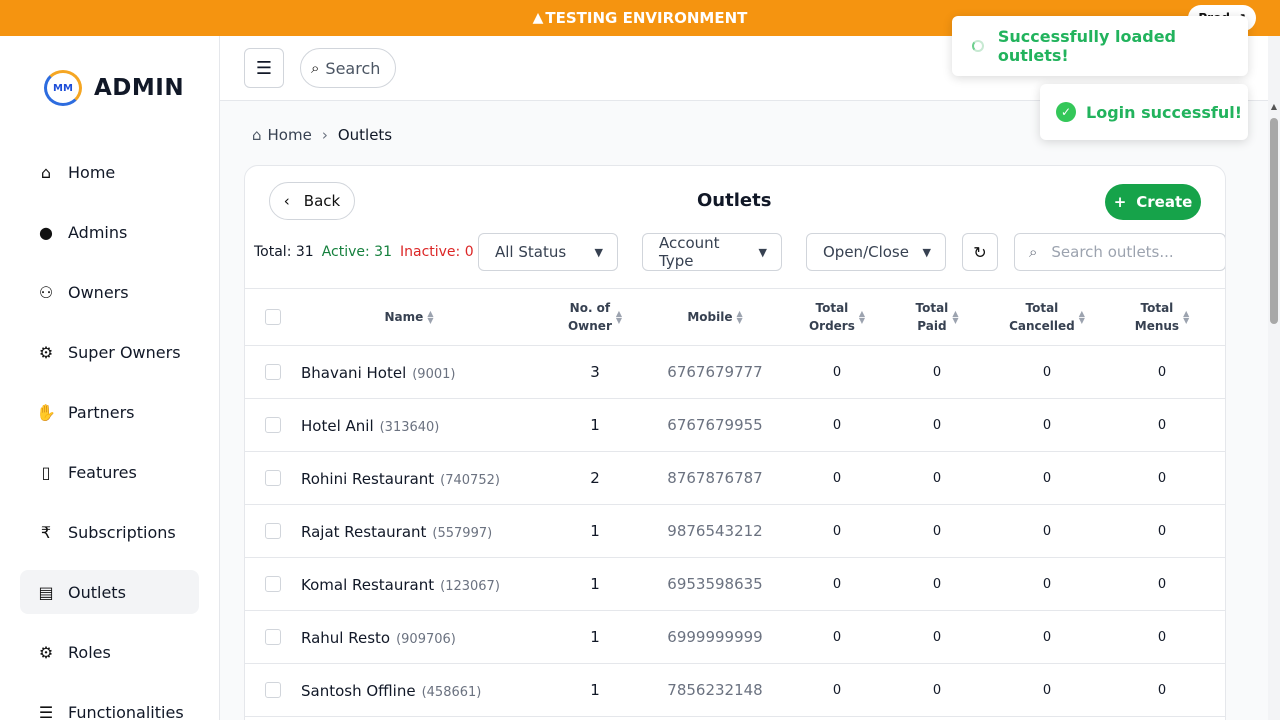 The height and width of the screenshot is (720, 1280). I want to click on status-filter-select: All Status ▼, so click(548, 252).